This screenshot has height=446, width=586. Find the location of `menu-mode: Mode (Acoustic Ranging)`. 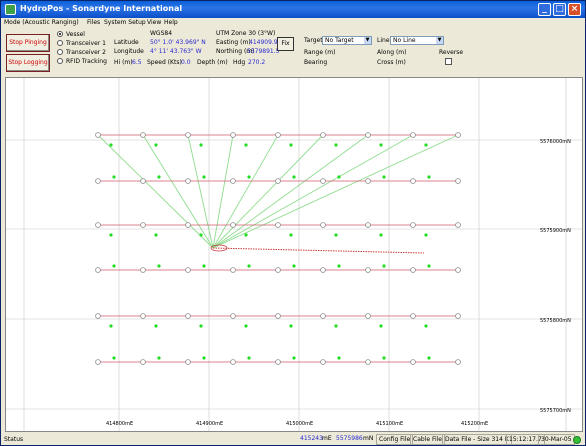

menu-mode: Mode (Acoustic Ranging) is located at coordinates (41, 22).